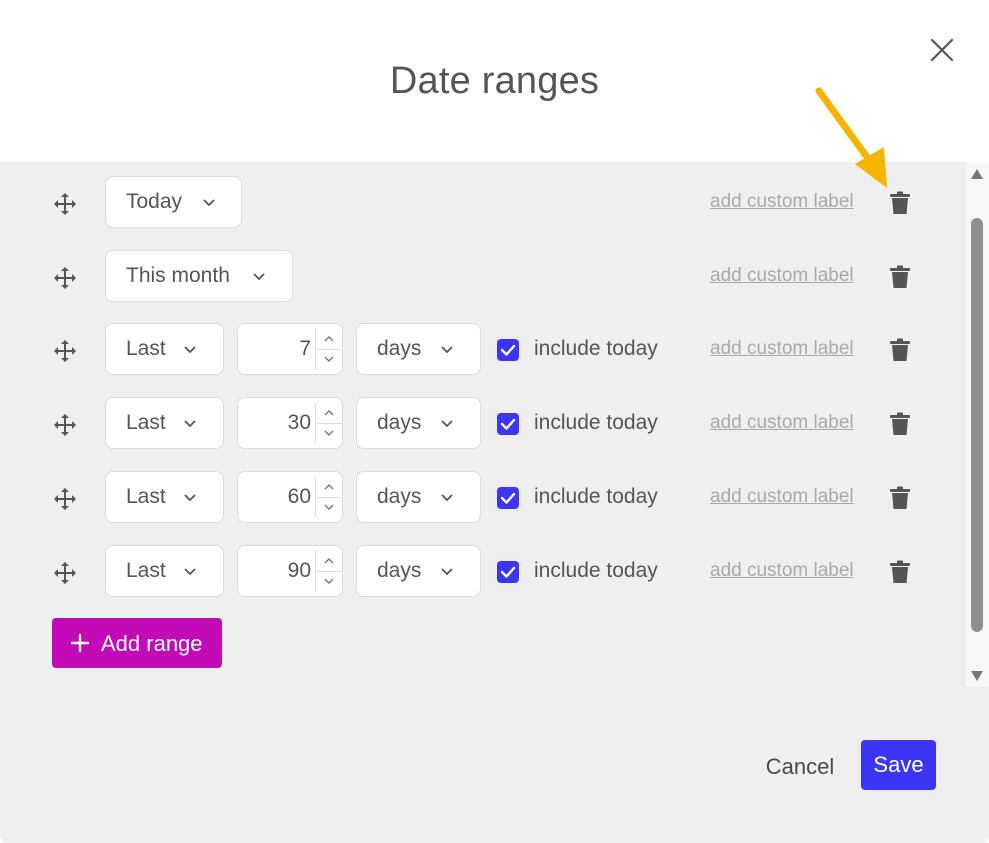  What do you see at coordinates (305, 349) in the screenshot?
I see `count-value: 7` at bounding box center [305, 349].